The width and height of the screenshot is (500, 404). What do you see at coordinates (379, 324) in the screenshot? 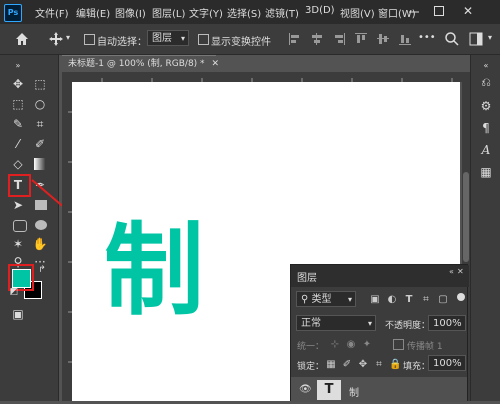
I see `blend-opacity-row: 正常 ▾ 不透明度： 100%` at bounding box center [379, 324].